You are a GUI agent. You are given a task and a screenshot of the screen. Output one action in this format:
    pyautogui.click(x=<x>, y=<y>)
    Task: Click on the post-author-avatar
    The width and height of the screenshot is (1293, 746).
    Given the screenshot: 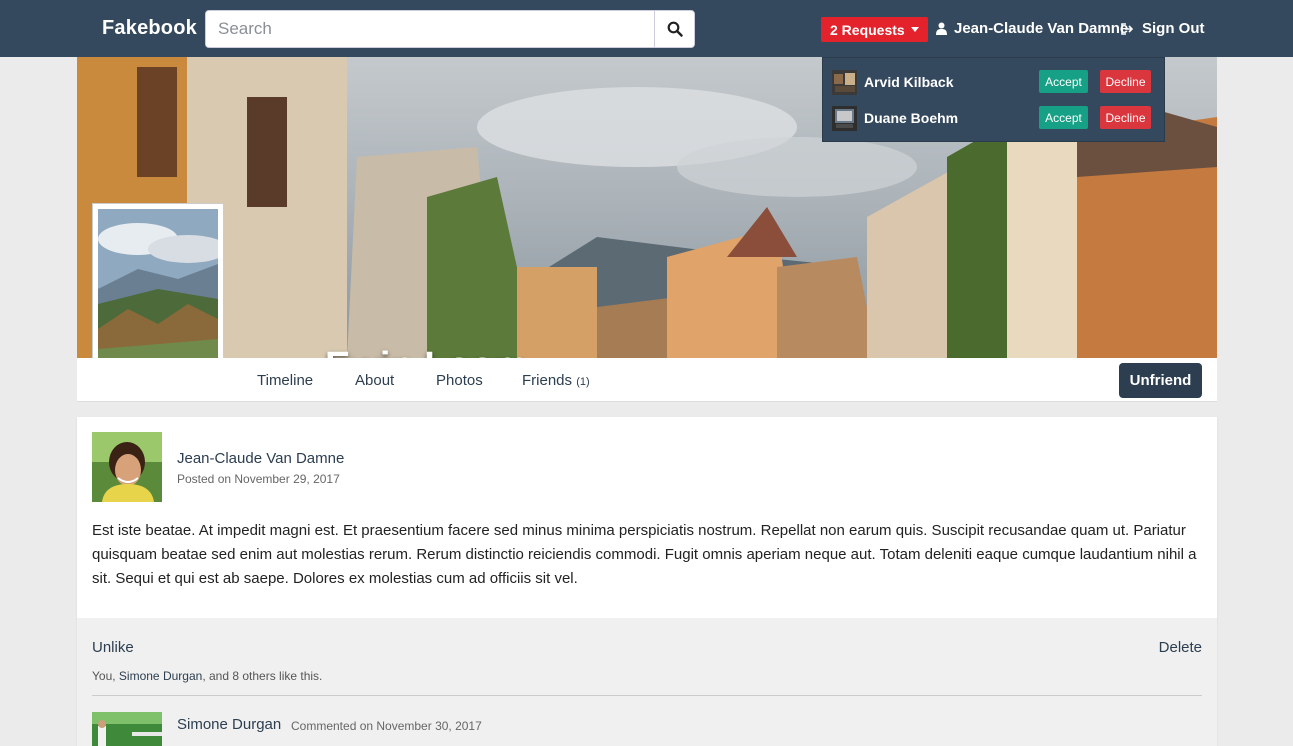 What is the action you would take?
    pyautogui.click(x=127, y=467)
    